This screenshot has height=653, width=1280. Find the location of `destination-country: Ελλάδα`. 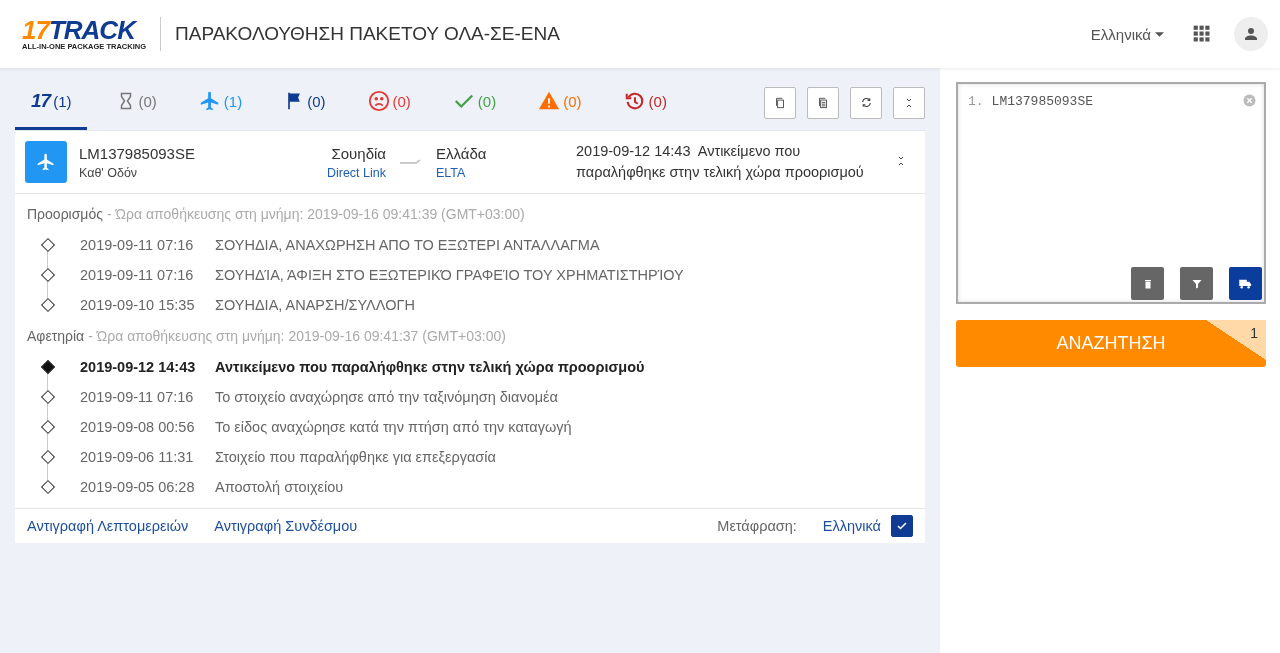

destination-country: Ελλάδα is located at coordinates (462, 153).